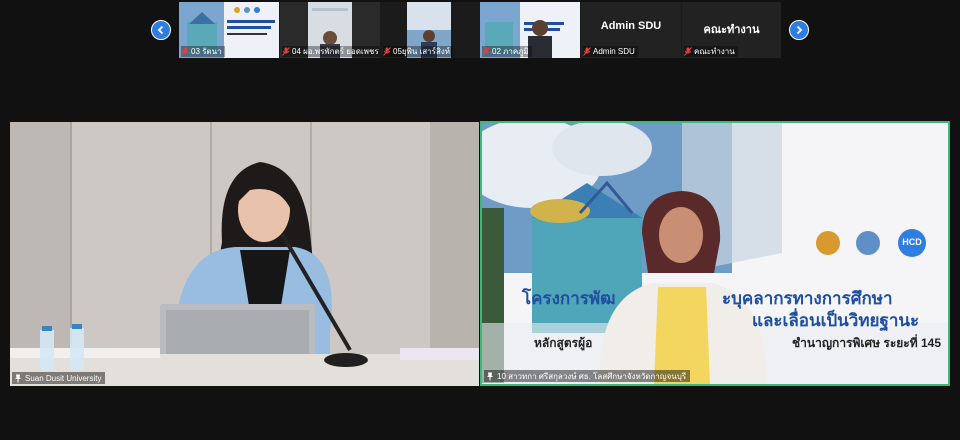 The width and height of the screenshot is (960, 440). Describe the element at coordinates (59, 378) in the screenshot. I see `participant-label: Suan Dusit University` at that location.